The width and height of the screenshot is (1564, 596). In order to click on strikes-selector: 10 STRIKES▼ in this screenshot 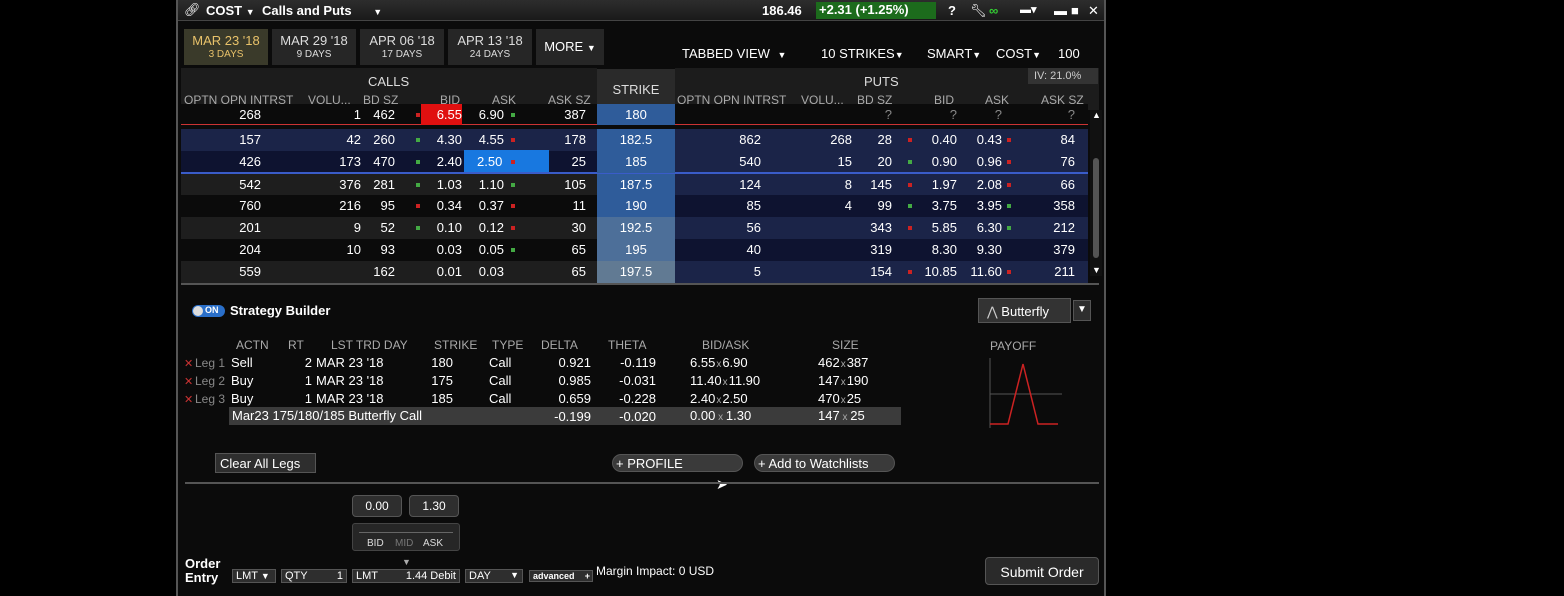, I will do `click(862, 53)`.